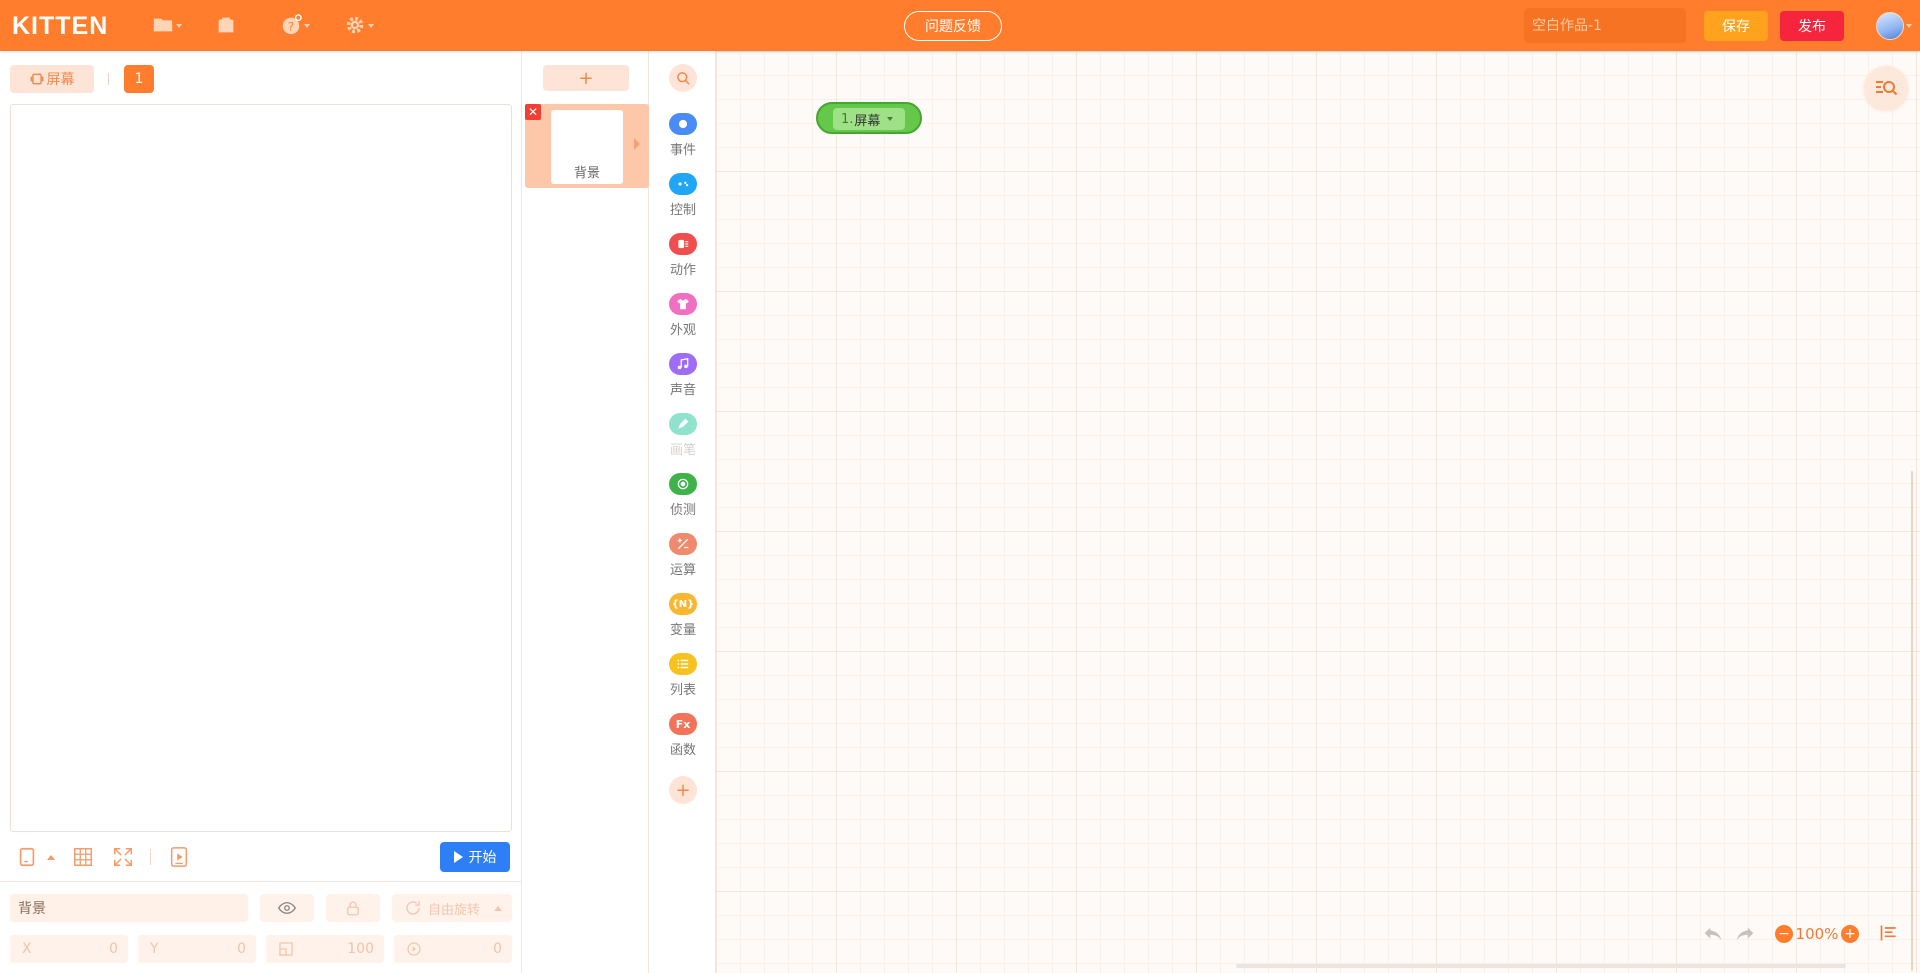  I want to click on category-label: 控制, so click(682, 210).